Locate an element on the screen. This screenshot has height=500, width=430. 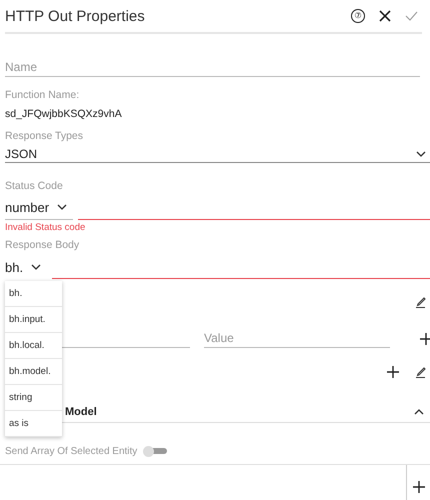
menu-item: bh.model. is located at coordinates (33, 372).